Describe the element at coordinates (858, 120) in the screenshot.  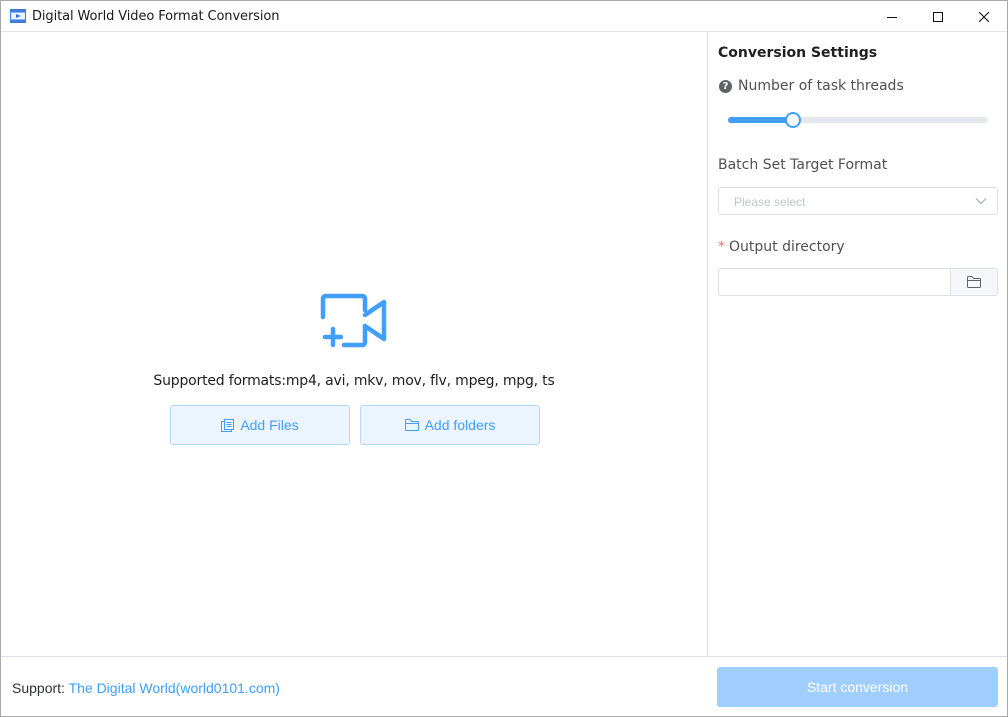
I see `threads-slider` at that location.